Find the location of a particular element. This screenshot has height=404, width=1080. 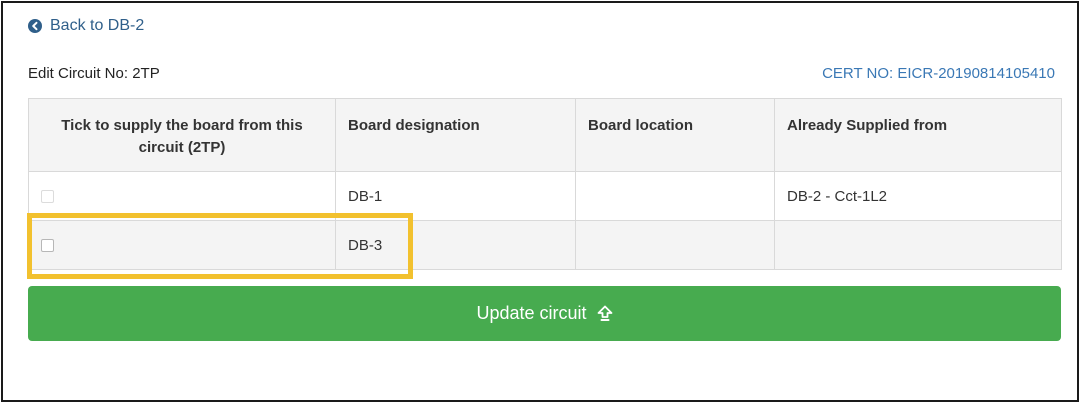

column-header-supplied-from: Already Supplied from is located at coordinates (918, 135).